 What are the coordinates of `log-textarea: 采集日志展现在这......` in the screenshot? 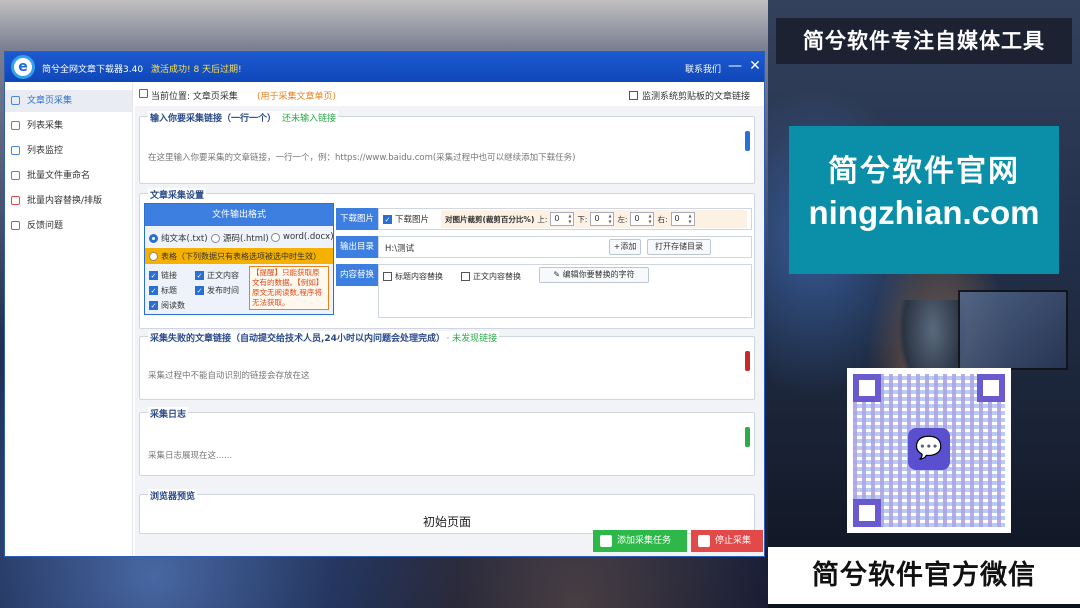 It's located at (444, 455).